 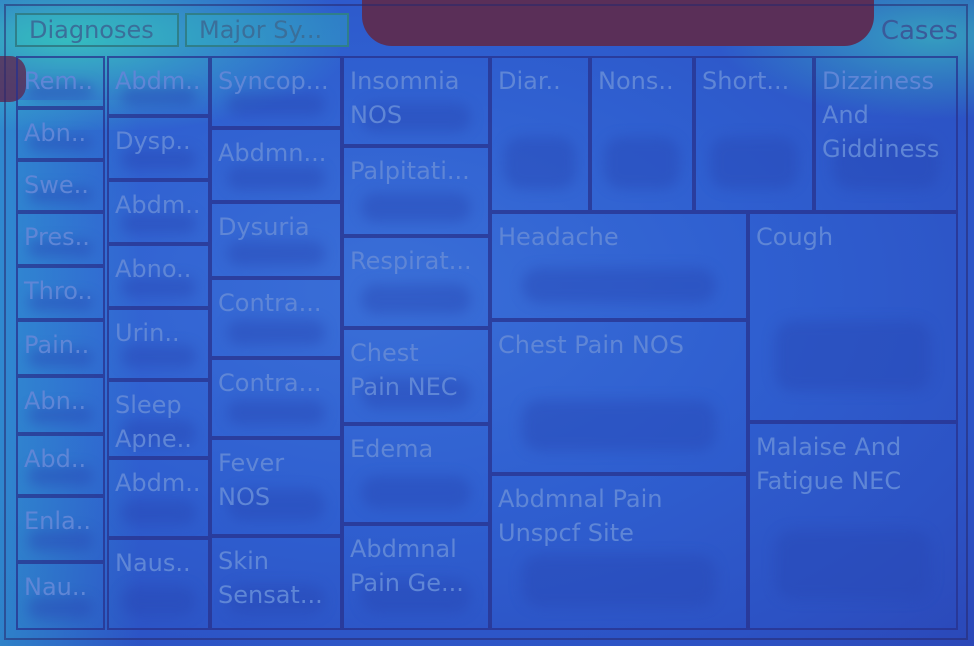 What do you see at coordinates (642, 134) in the screenshot?
I see `treemap-cell: Nons..` at bounding box center [642, 134].